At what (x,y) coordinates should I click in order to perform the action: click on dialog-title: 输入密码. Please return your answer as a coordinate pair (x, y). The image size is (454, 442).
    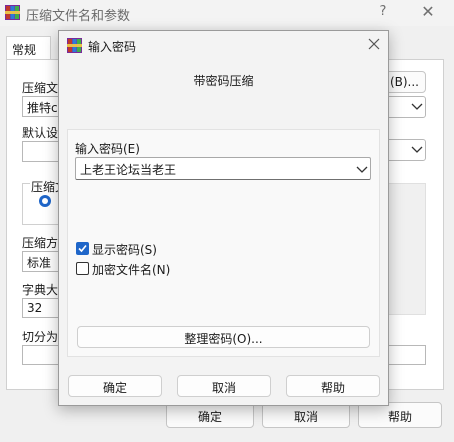
    Looking at the image, I should click on (112, 47).